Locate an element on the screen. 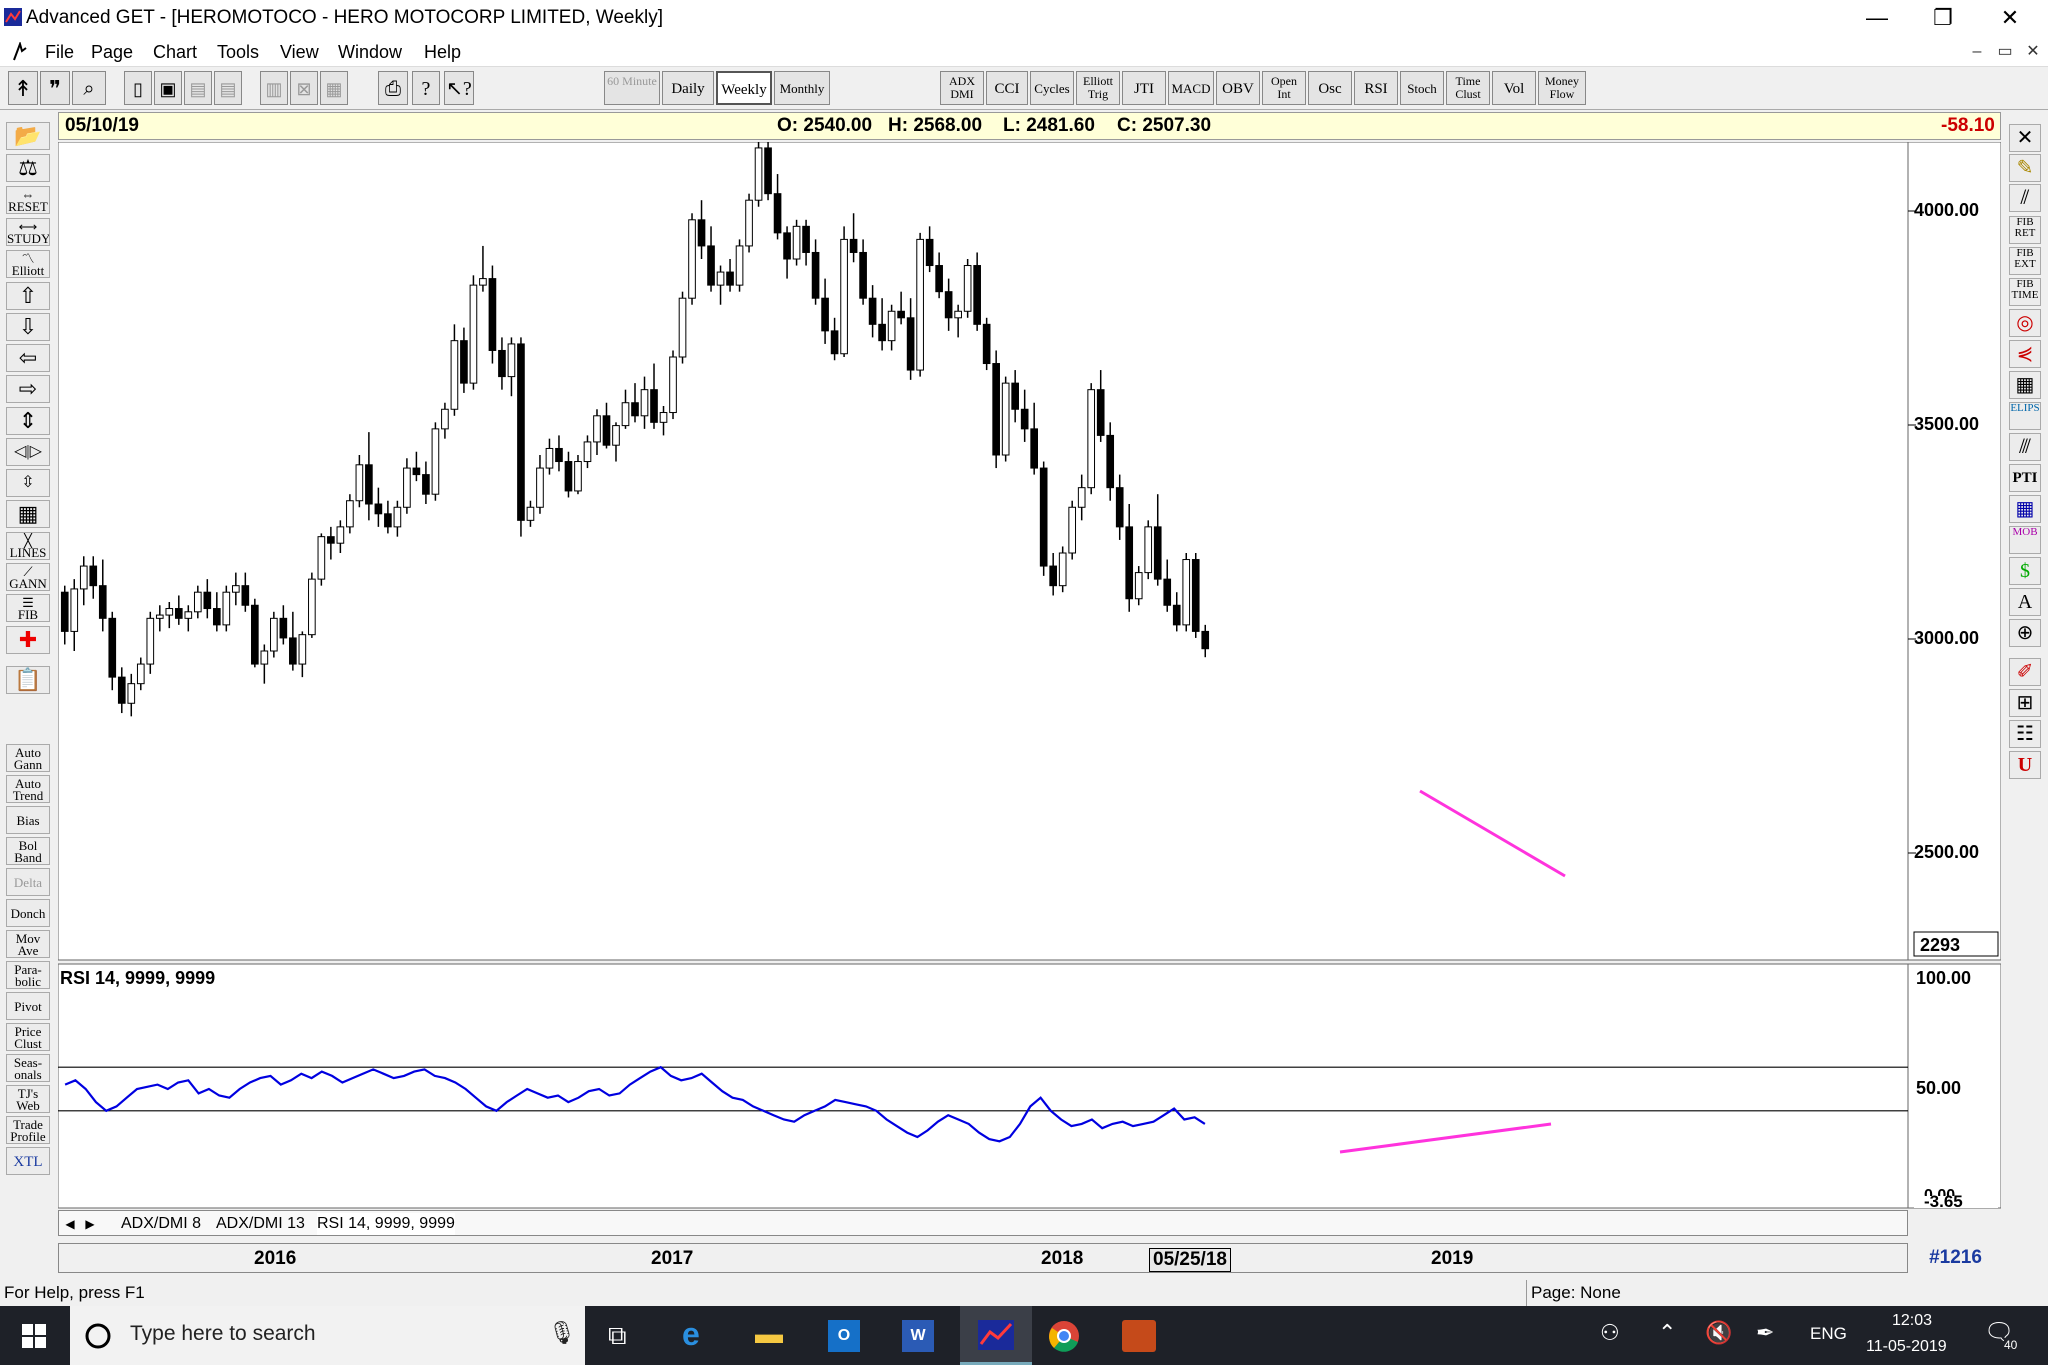  maximize-button: ❐ is located at coordinates (1943, 19).